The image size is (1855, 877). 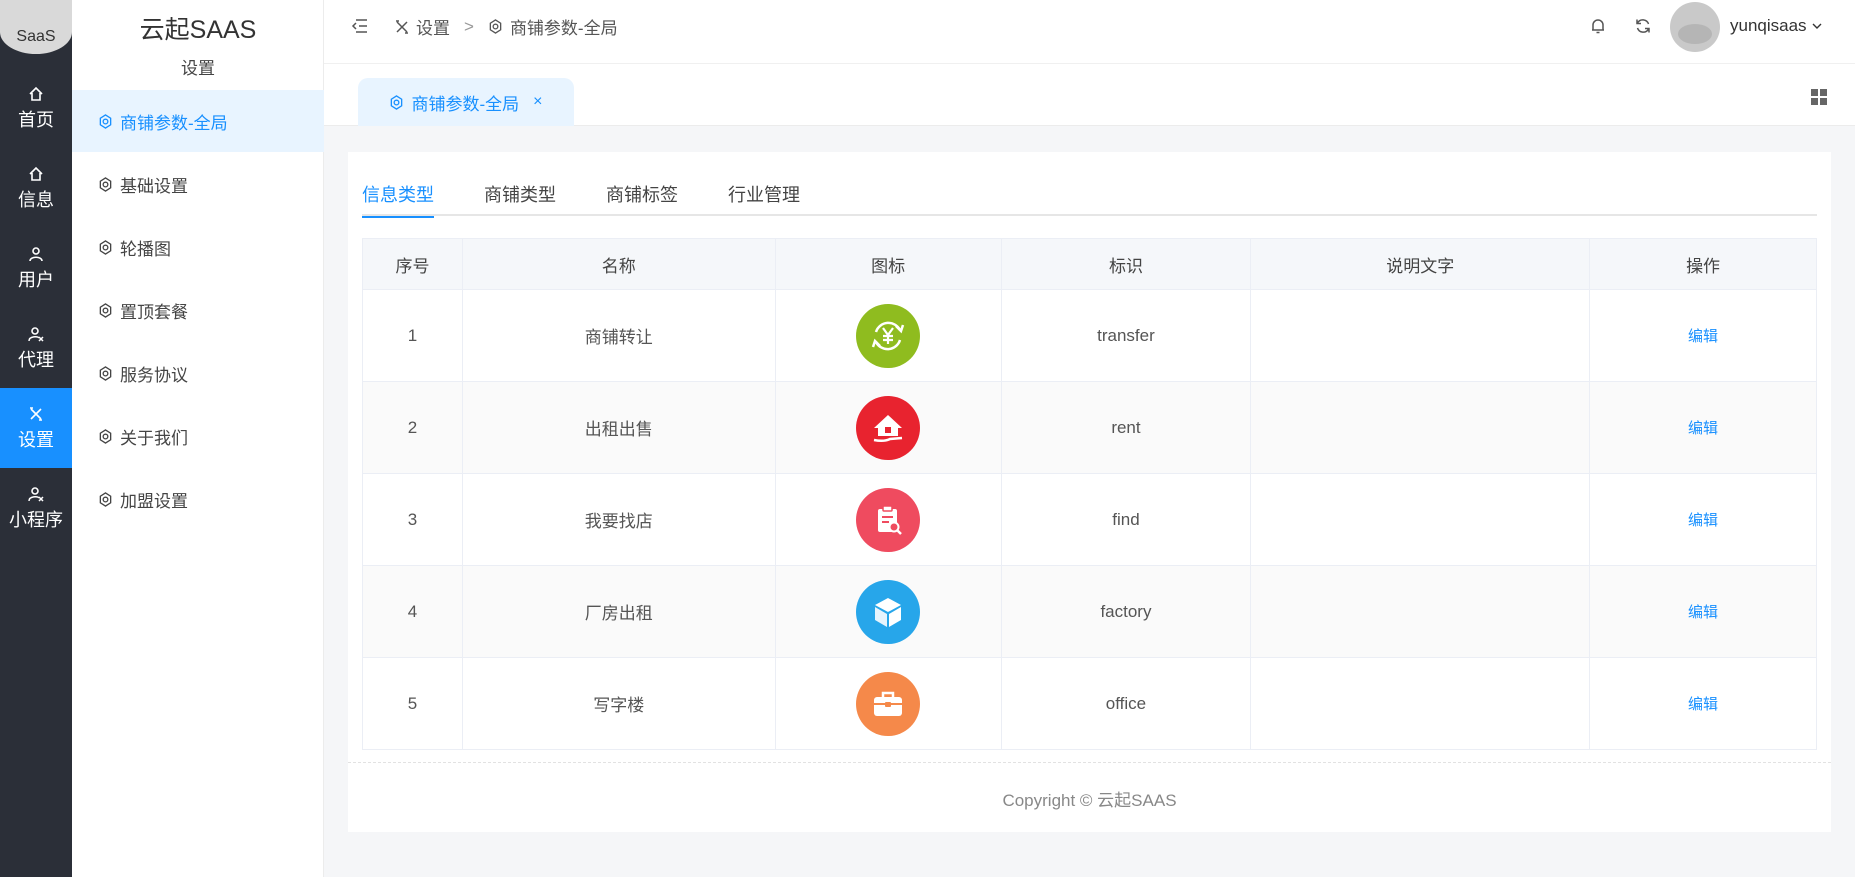 What do you see at coordinates (36, 199) in the screenshot?
I see `rail-item-label: 信息` at bounding box center [36, 199].